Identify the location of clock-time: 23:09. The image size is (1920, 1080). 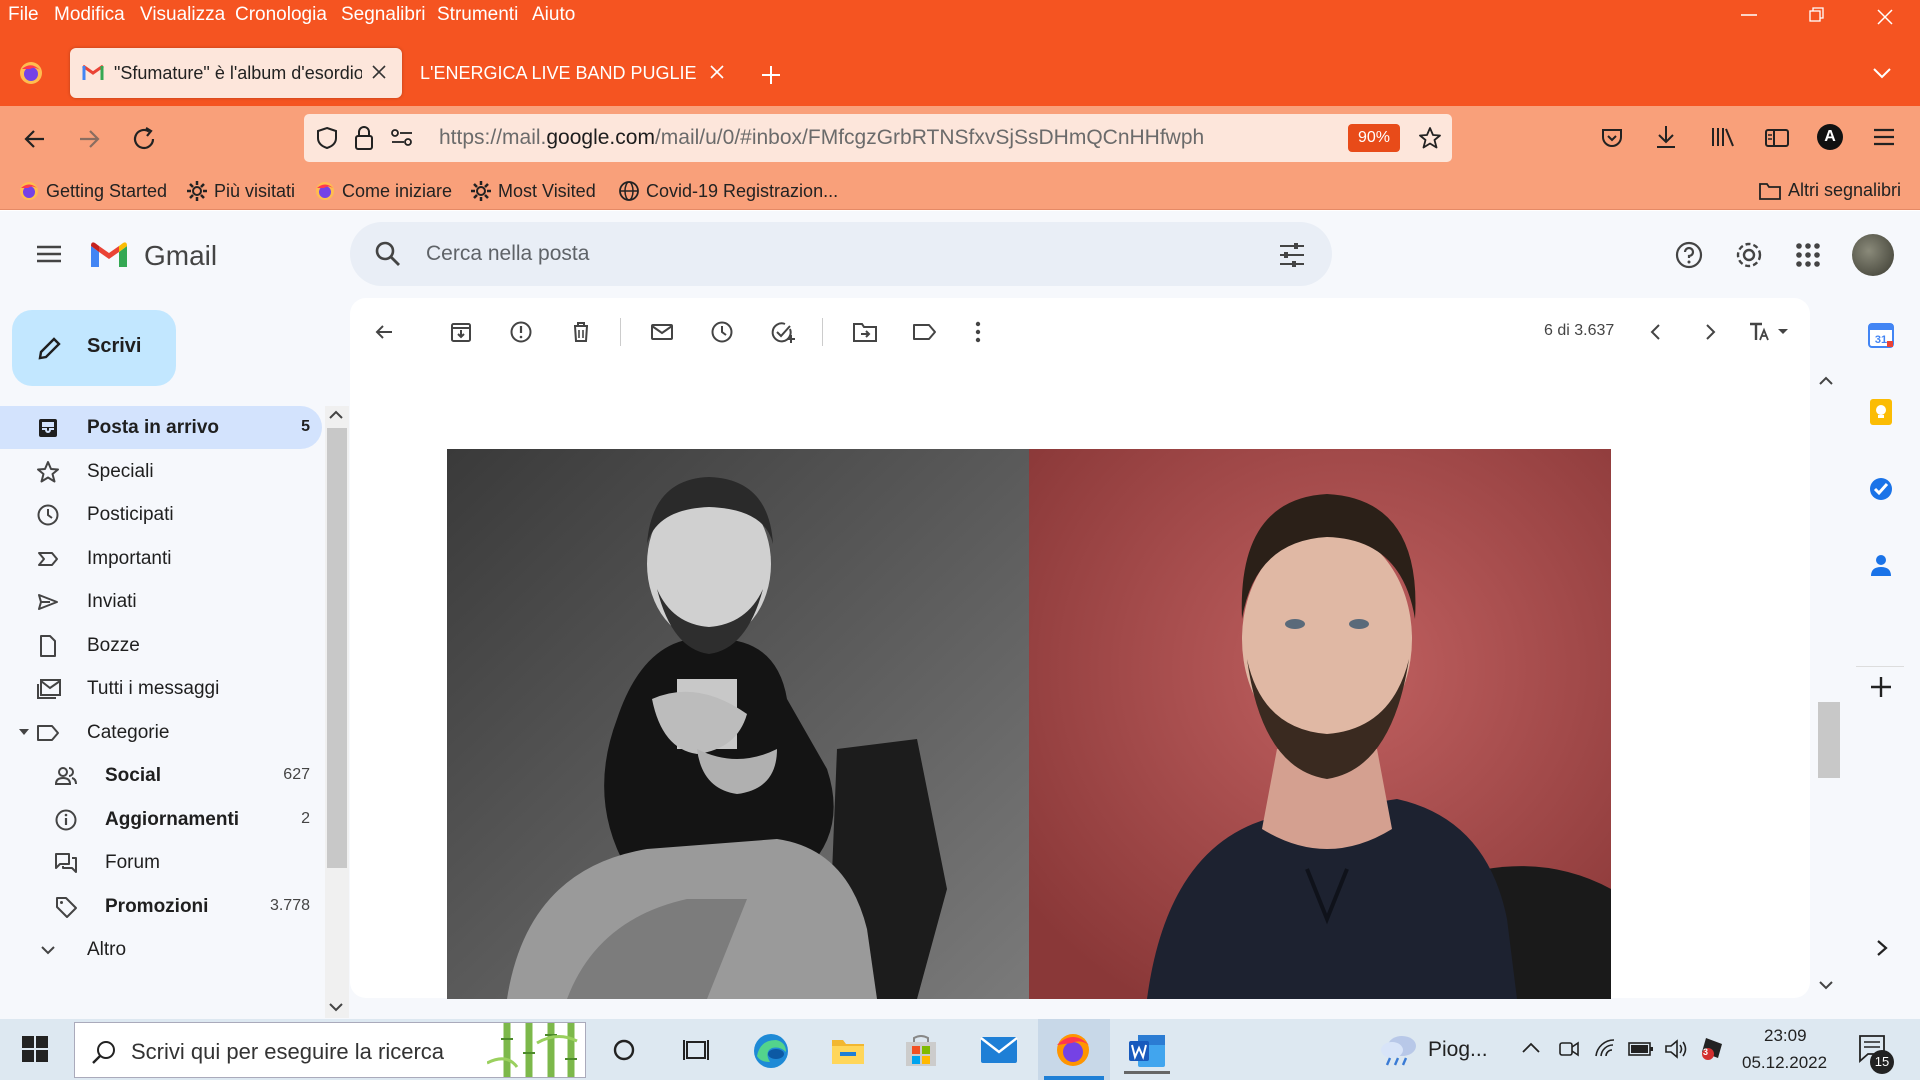
(1785, 1036).